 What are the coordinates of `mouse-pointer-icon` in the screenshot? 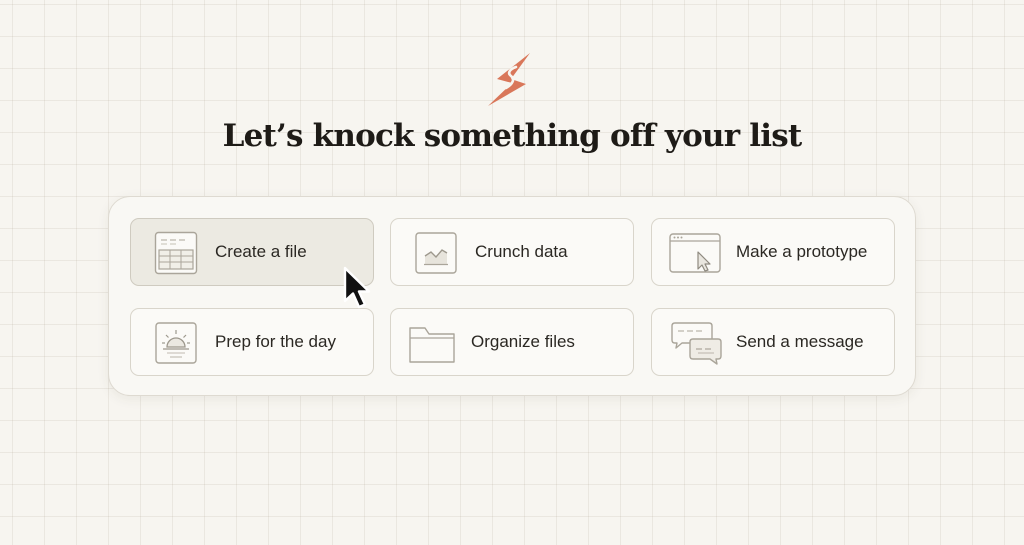 It's located at (357, 287).